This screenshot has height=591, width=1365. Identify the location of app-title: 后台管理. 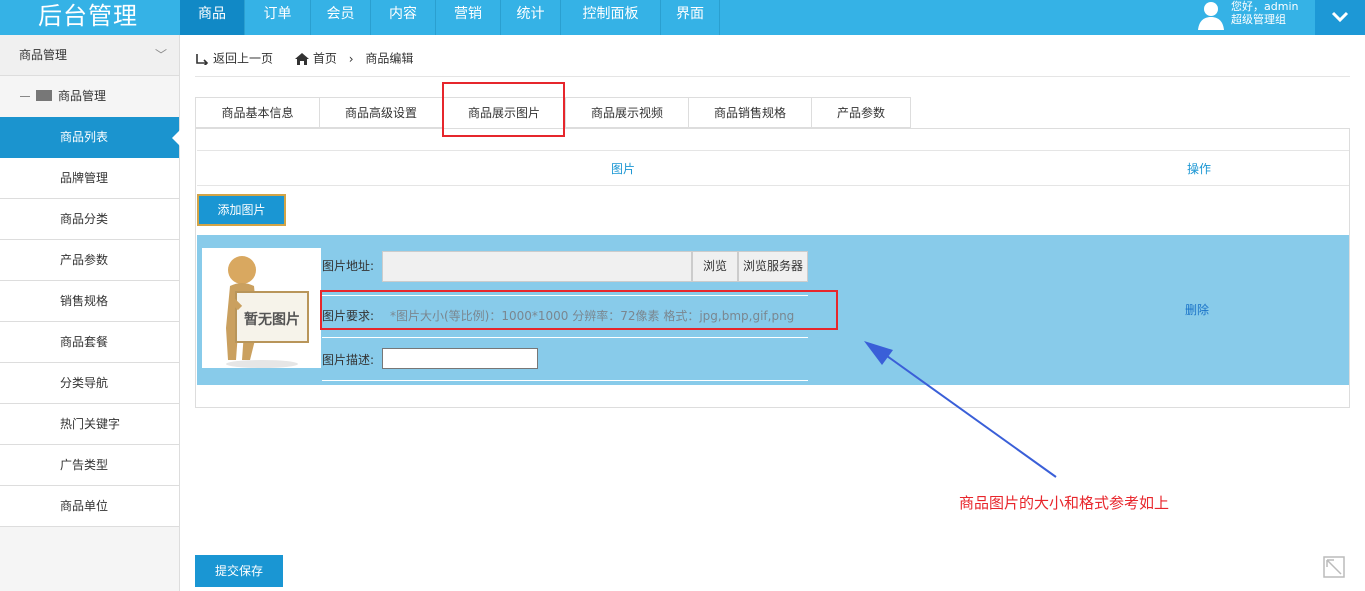
(88, 16).